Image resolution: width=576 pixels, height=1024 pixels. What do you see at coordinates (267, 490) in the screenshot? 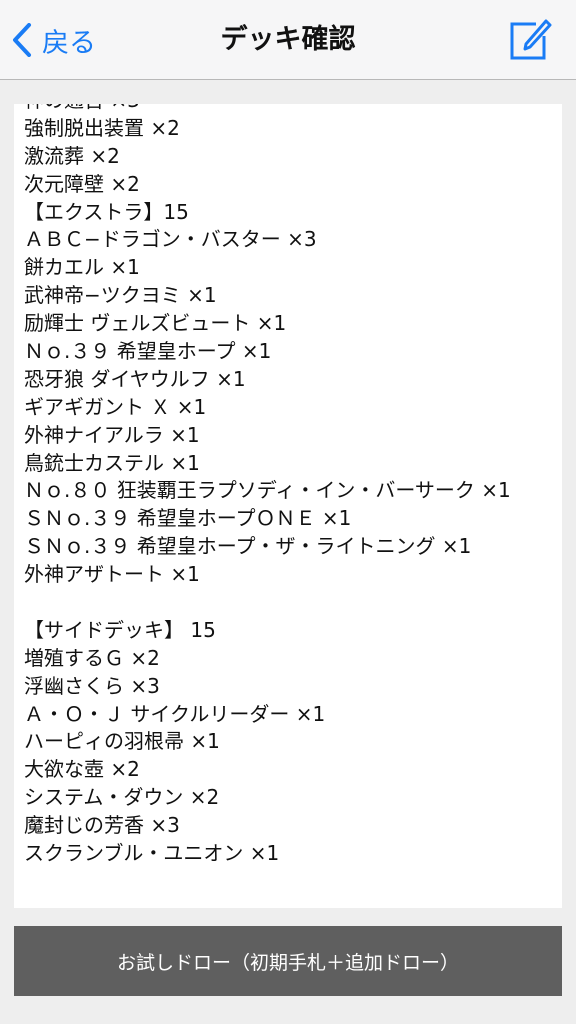
I see `deck-list-line: Ｎｏ.８０ 狂装覇王ラプソディ・イン・バーサーク ×1` at bounding box center [267, 490].